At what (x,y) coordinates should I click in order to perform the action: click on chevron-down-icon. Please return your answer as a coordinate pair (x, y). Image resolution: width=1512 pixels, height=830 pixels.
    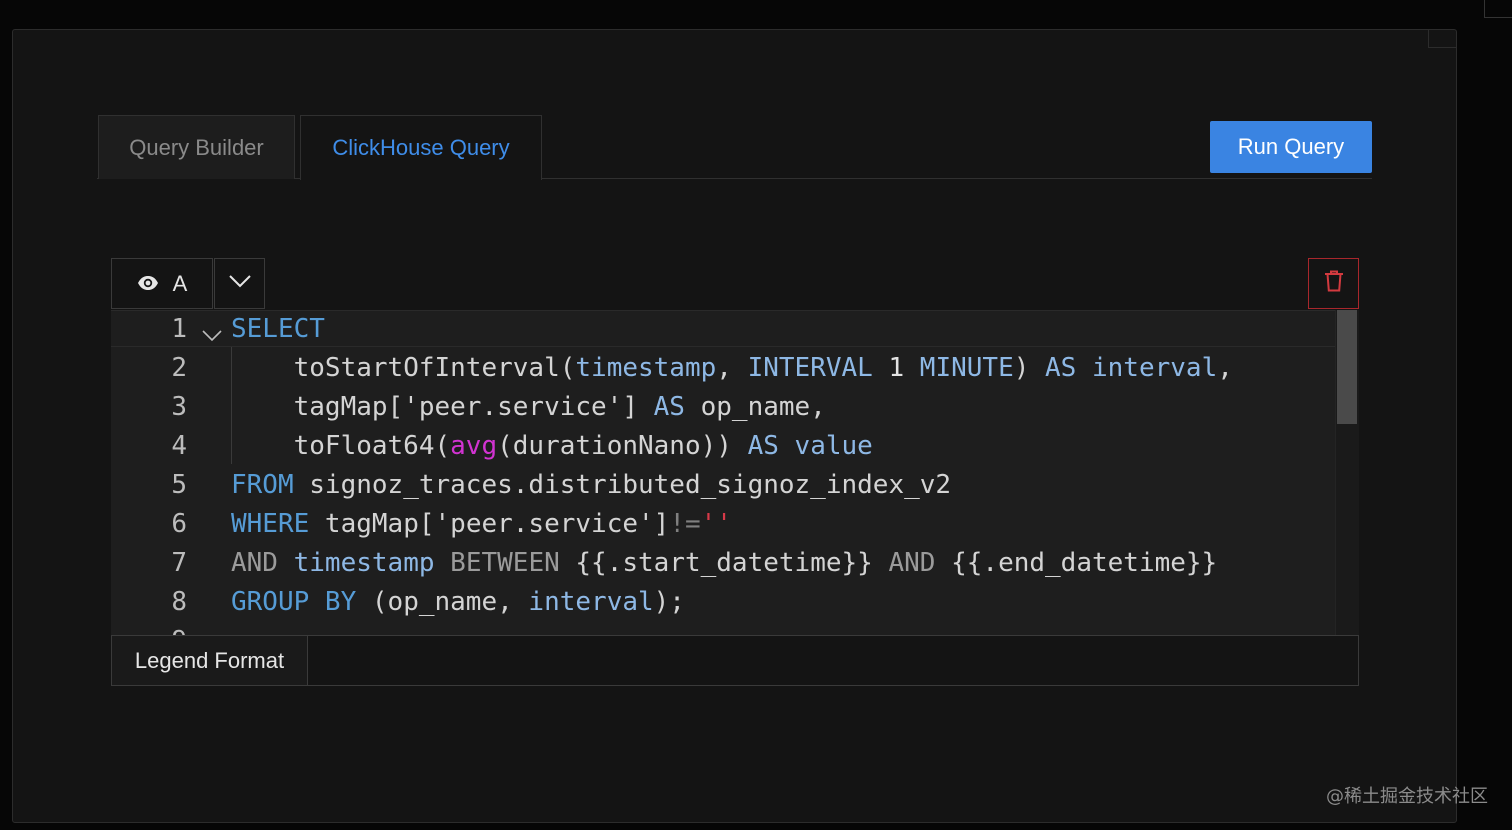
    Looking at the image, I should click on (240, 283).